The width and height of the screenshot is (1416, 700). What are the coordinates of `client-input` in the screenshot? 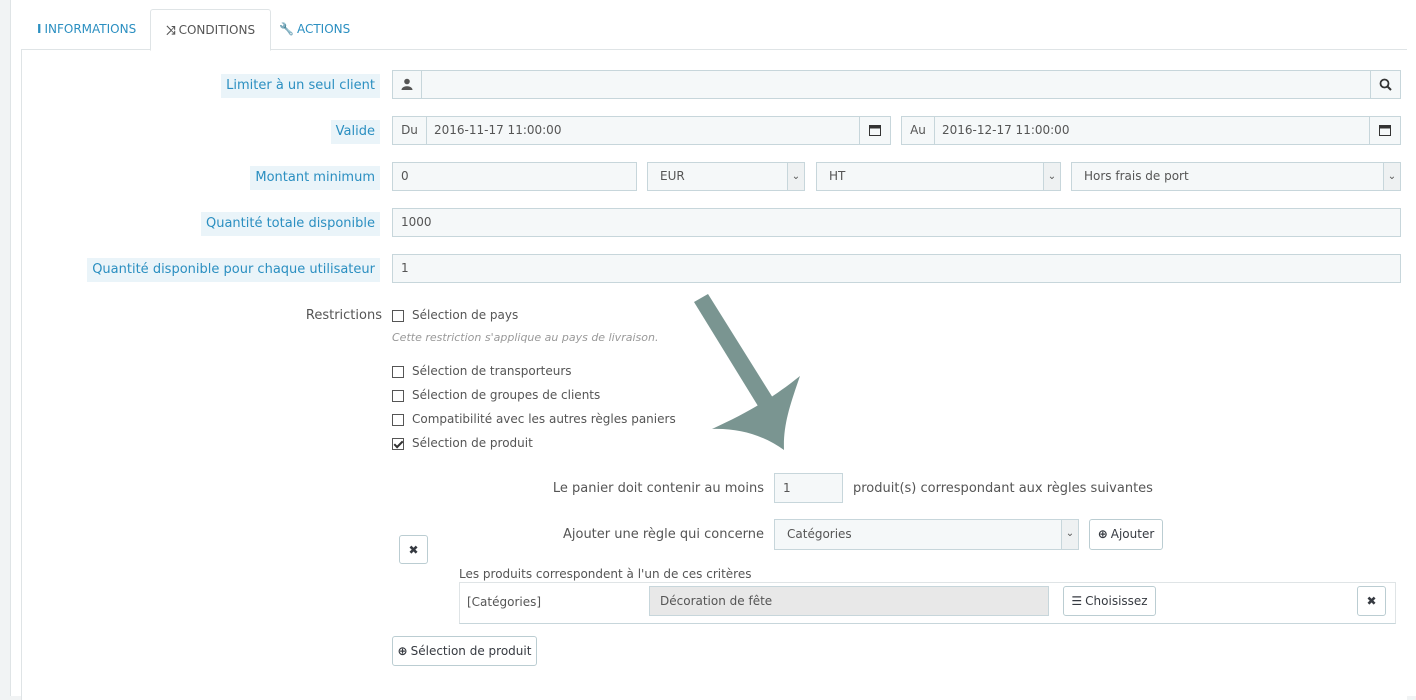 It's located at (895, 84).